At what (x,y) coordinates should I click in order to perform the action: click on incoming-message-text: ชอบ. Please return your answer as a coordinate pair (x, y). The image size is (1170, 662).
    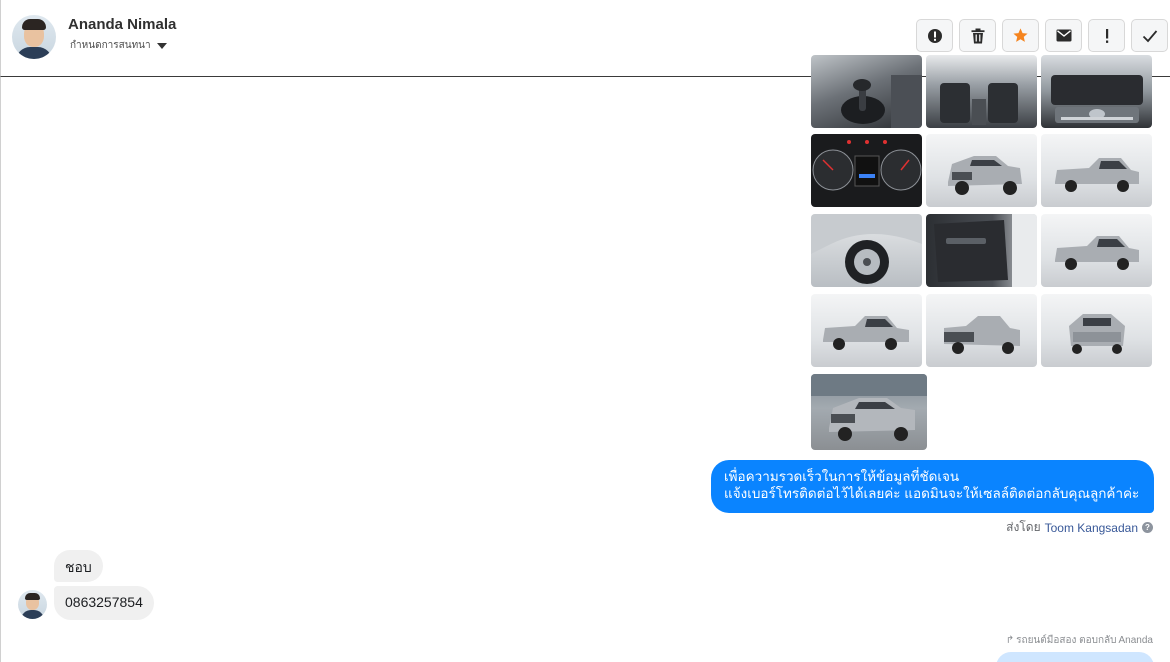
    Looking at the image, I should click on (78, 567).